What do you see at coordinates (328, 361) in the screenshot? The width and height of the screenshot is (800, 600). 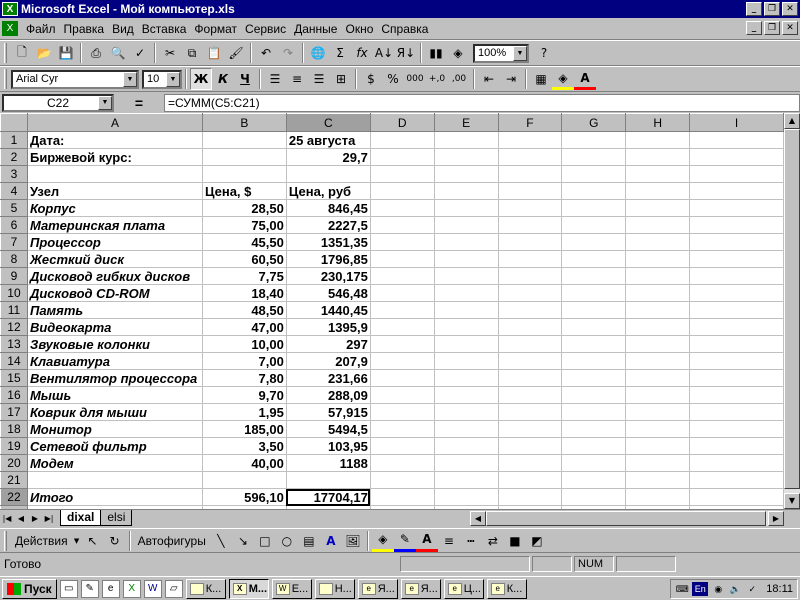 I see `cell-c: 207,9` at bounding box center [328, 361].